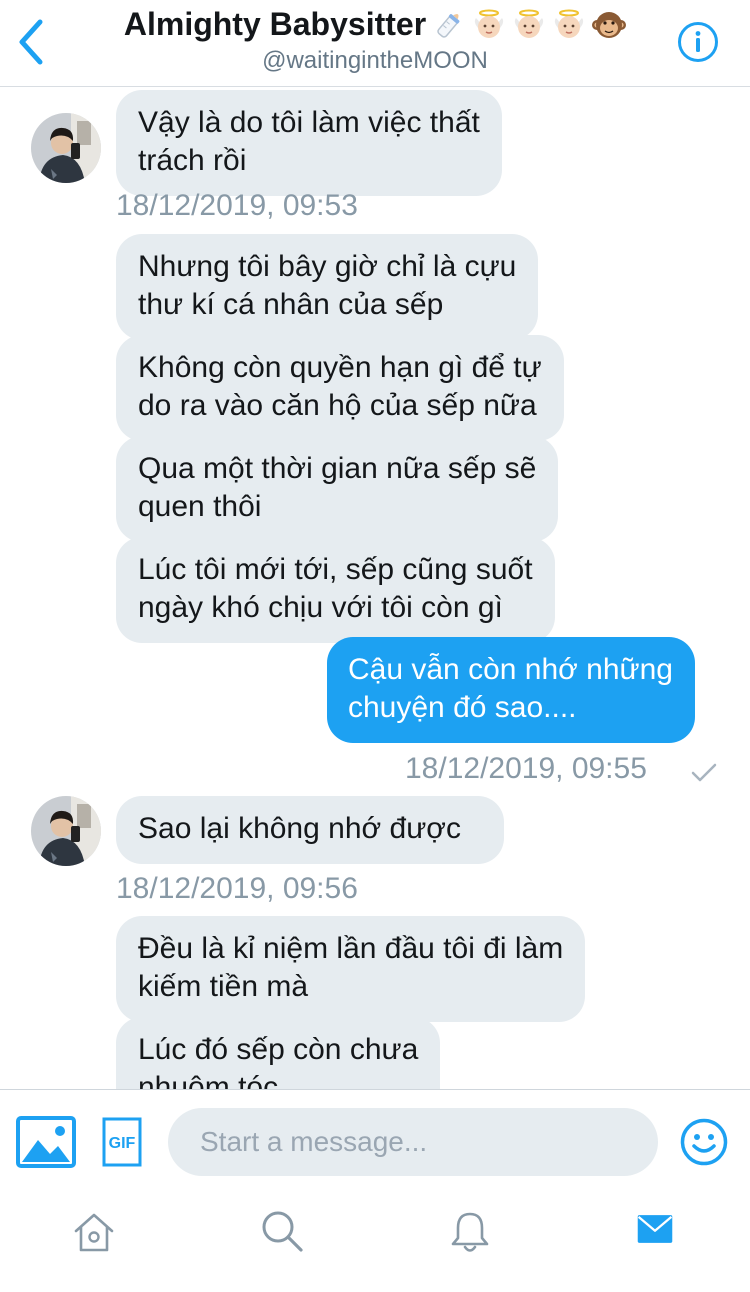 The image size is (750, 1292). I want to click on gif-label: GIF, so click(122, 1143).